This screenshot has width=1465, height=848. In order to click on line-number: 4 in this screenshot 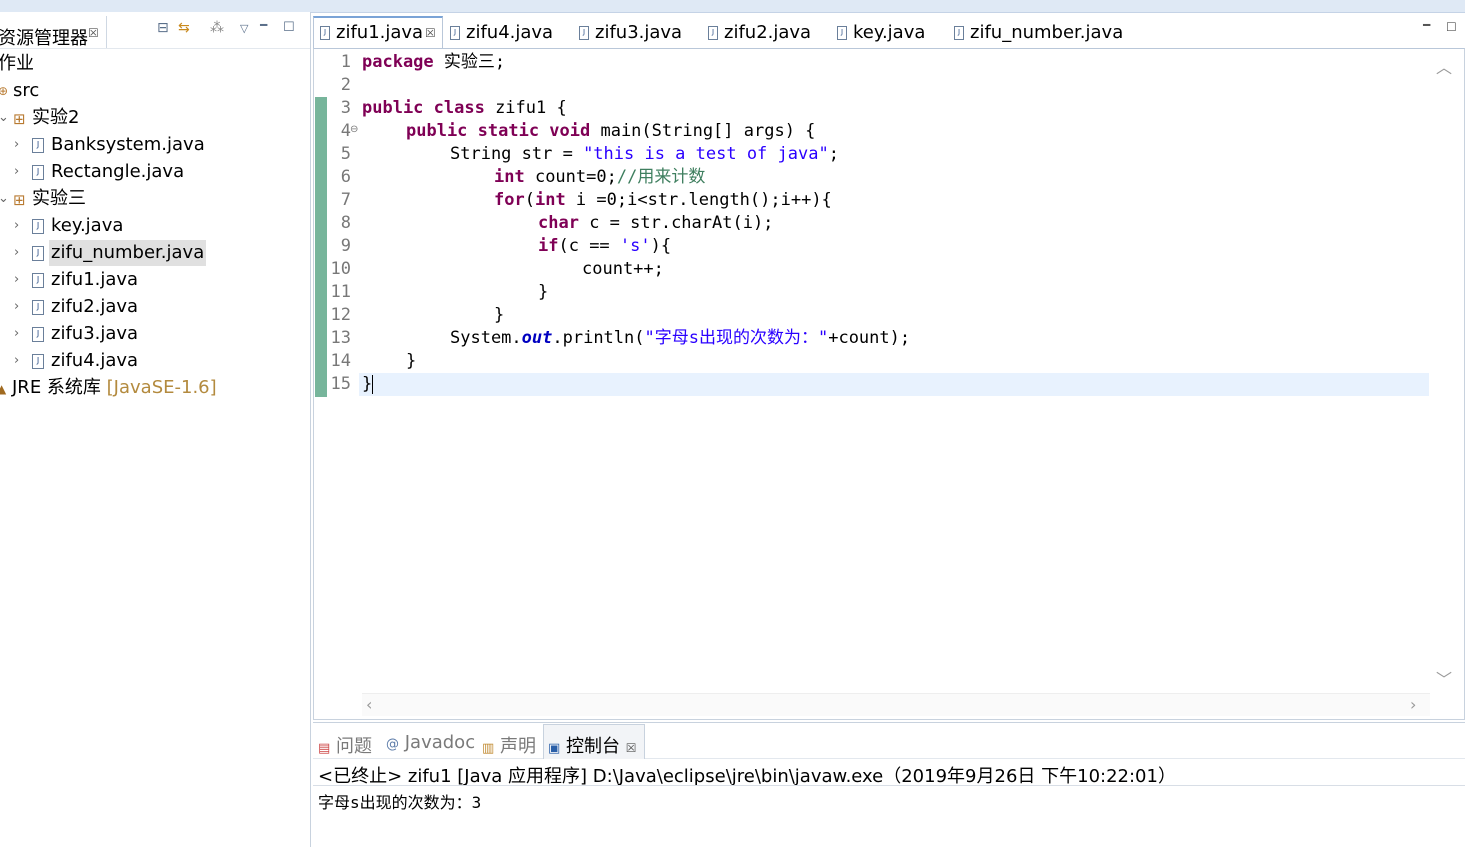, I will do `click(345, 131)`.